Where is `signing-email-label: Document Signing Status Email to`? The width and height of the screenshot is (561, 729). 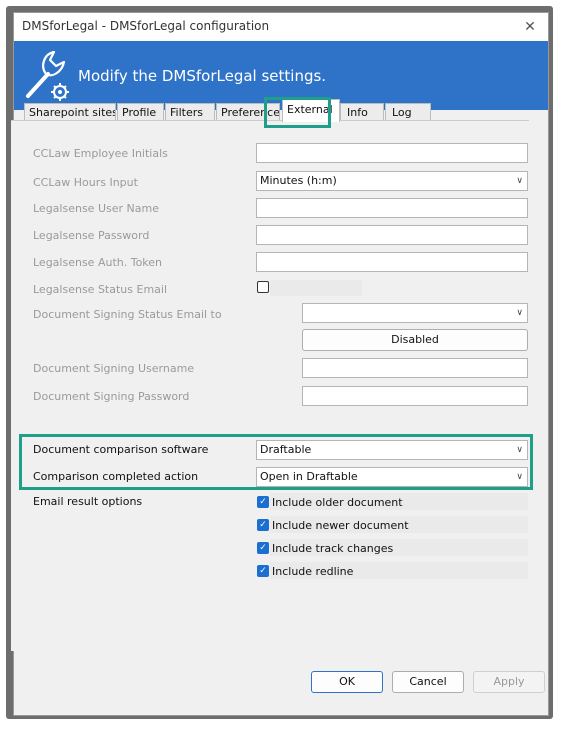
signing-email-label: Document Signing Status Email to is located at coordinates (127, 314).